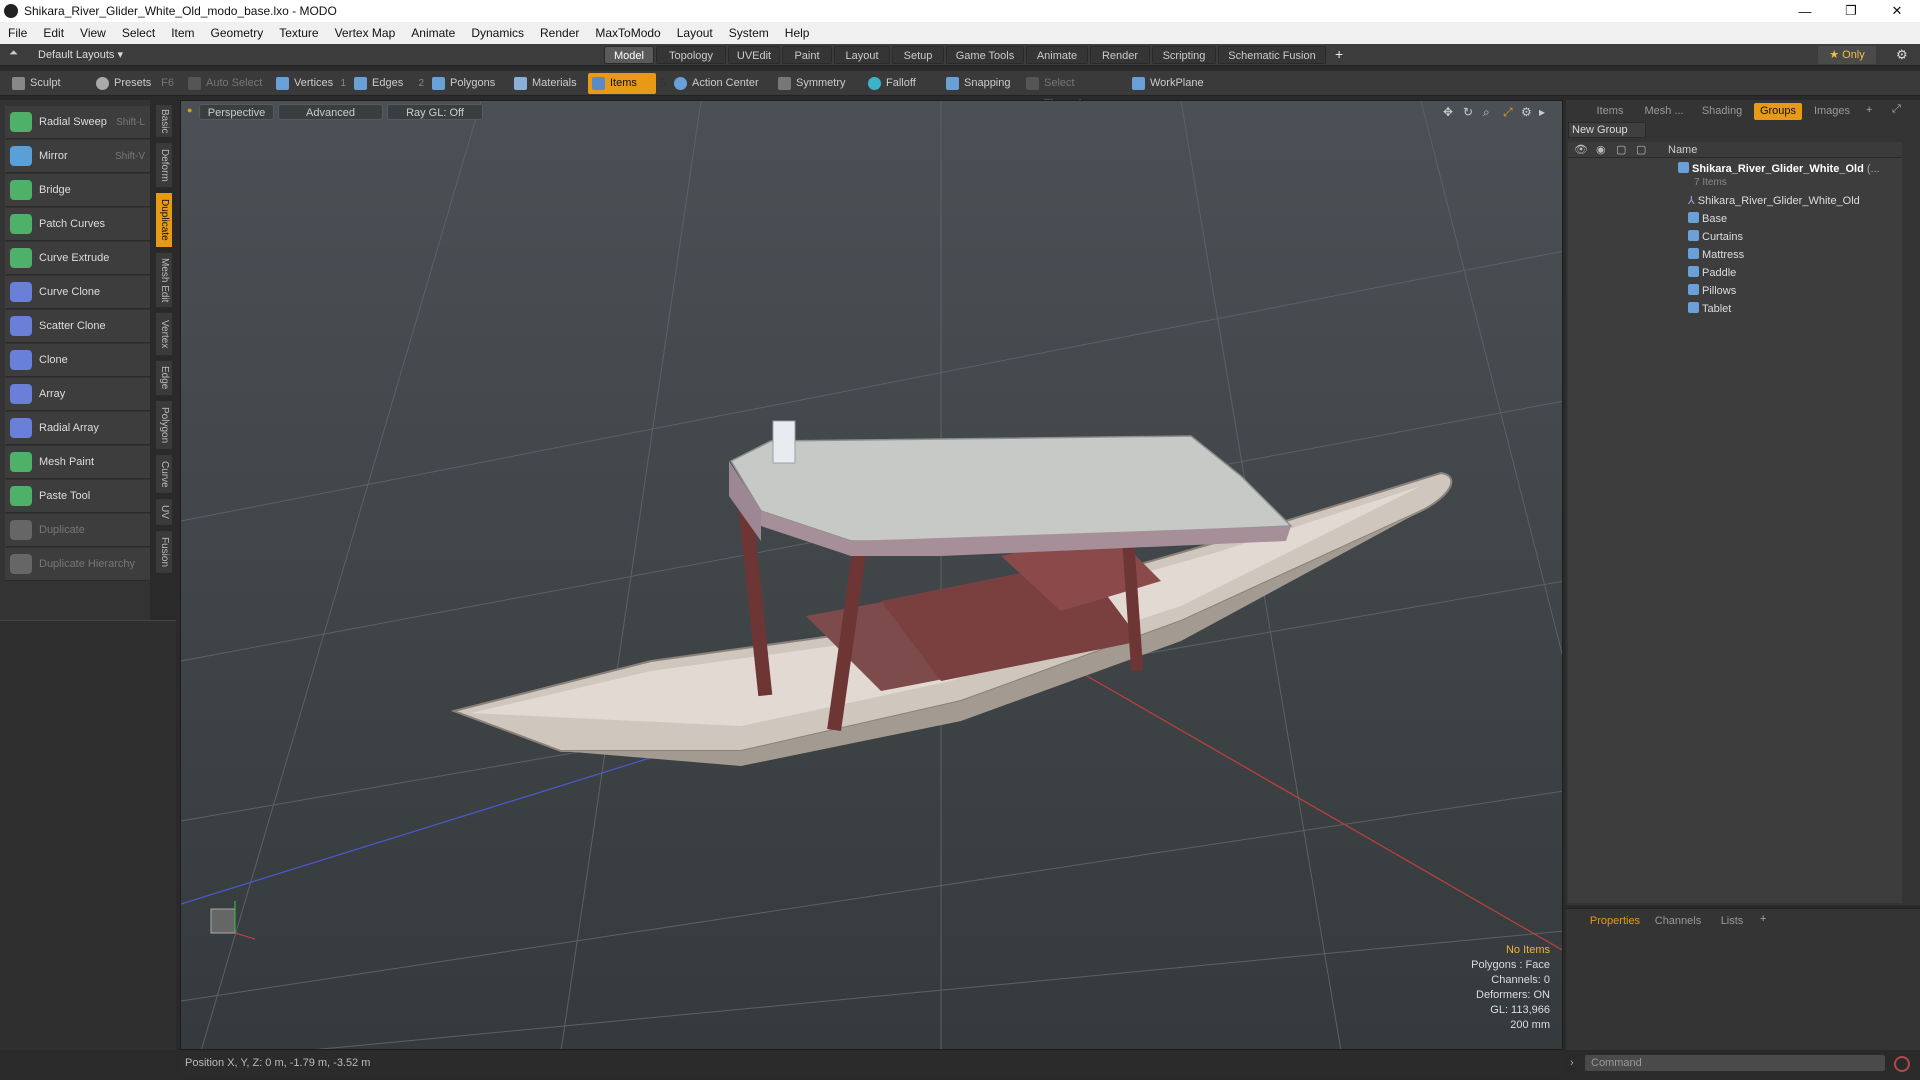 The width and height of the screenshot is (1920, 1080). I want to click on menu-help: Help, so click(797, 33).